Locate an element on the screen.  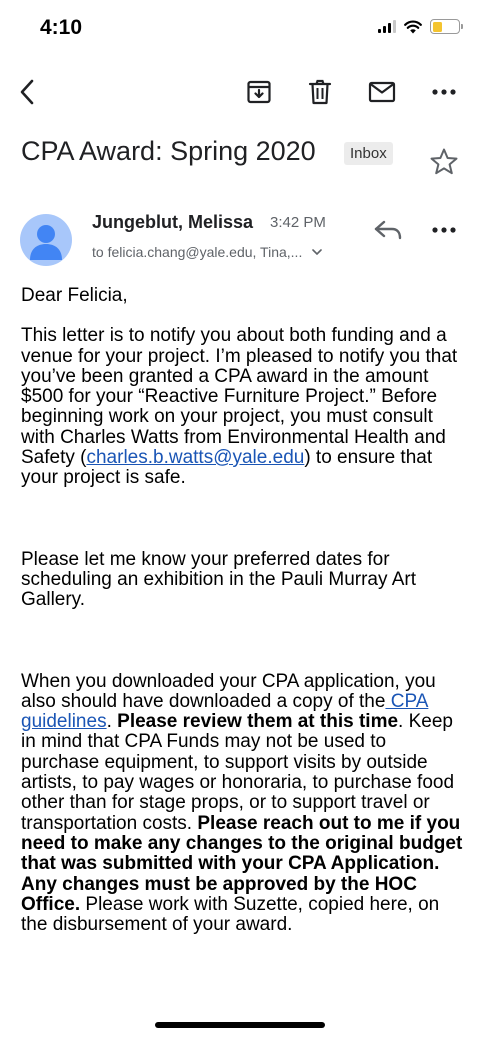
avatar is located at coordinates (46, 240).